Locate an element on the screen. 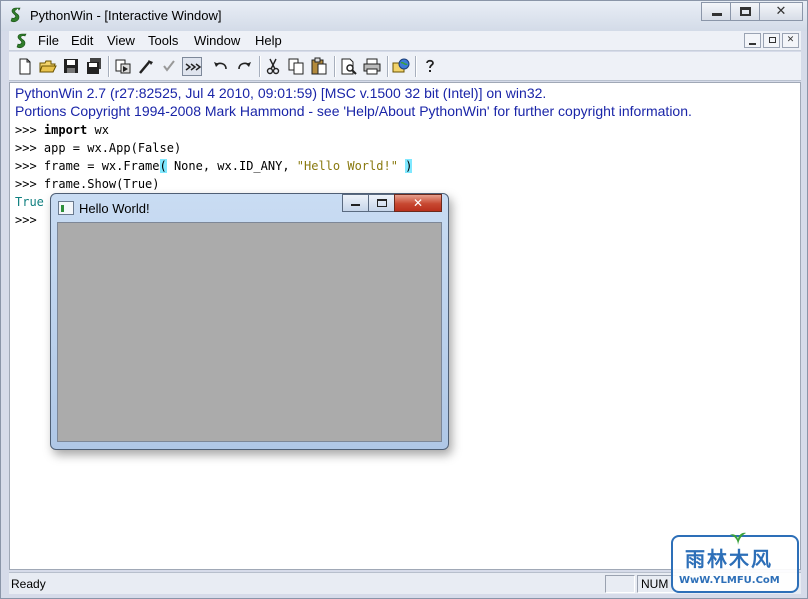 This screenshot has height=599, width=808. child-caption-buttons: ✕ is located at coordinates (392, 203).